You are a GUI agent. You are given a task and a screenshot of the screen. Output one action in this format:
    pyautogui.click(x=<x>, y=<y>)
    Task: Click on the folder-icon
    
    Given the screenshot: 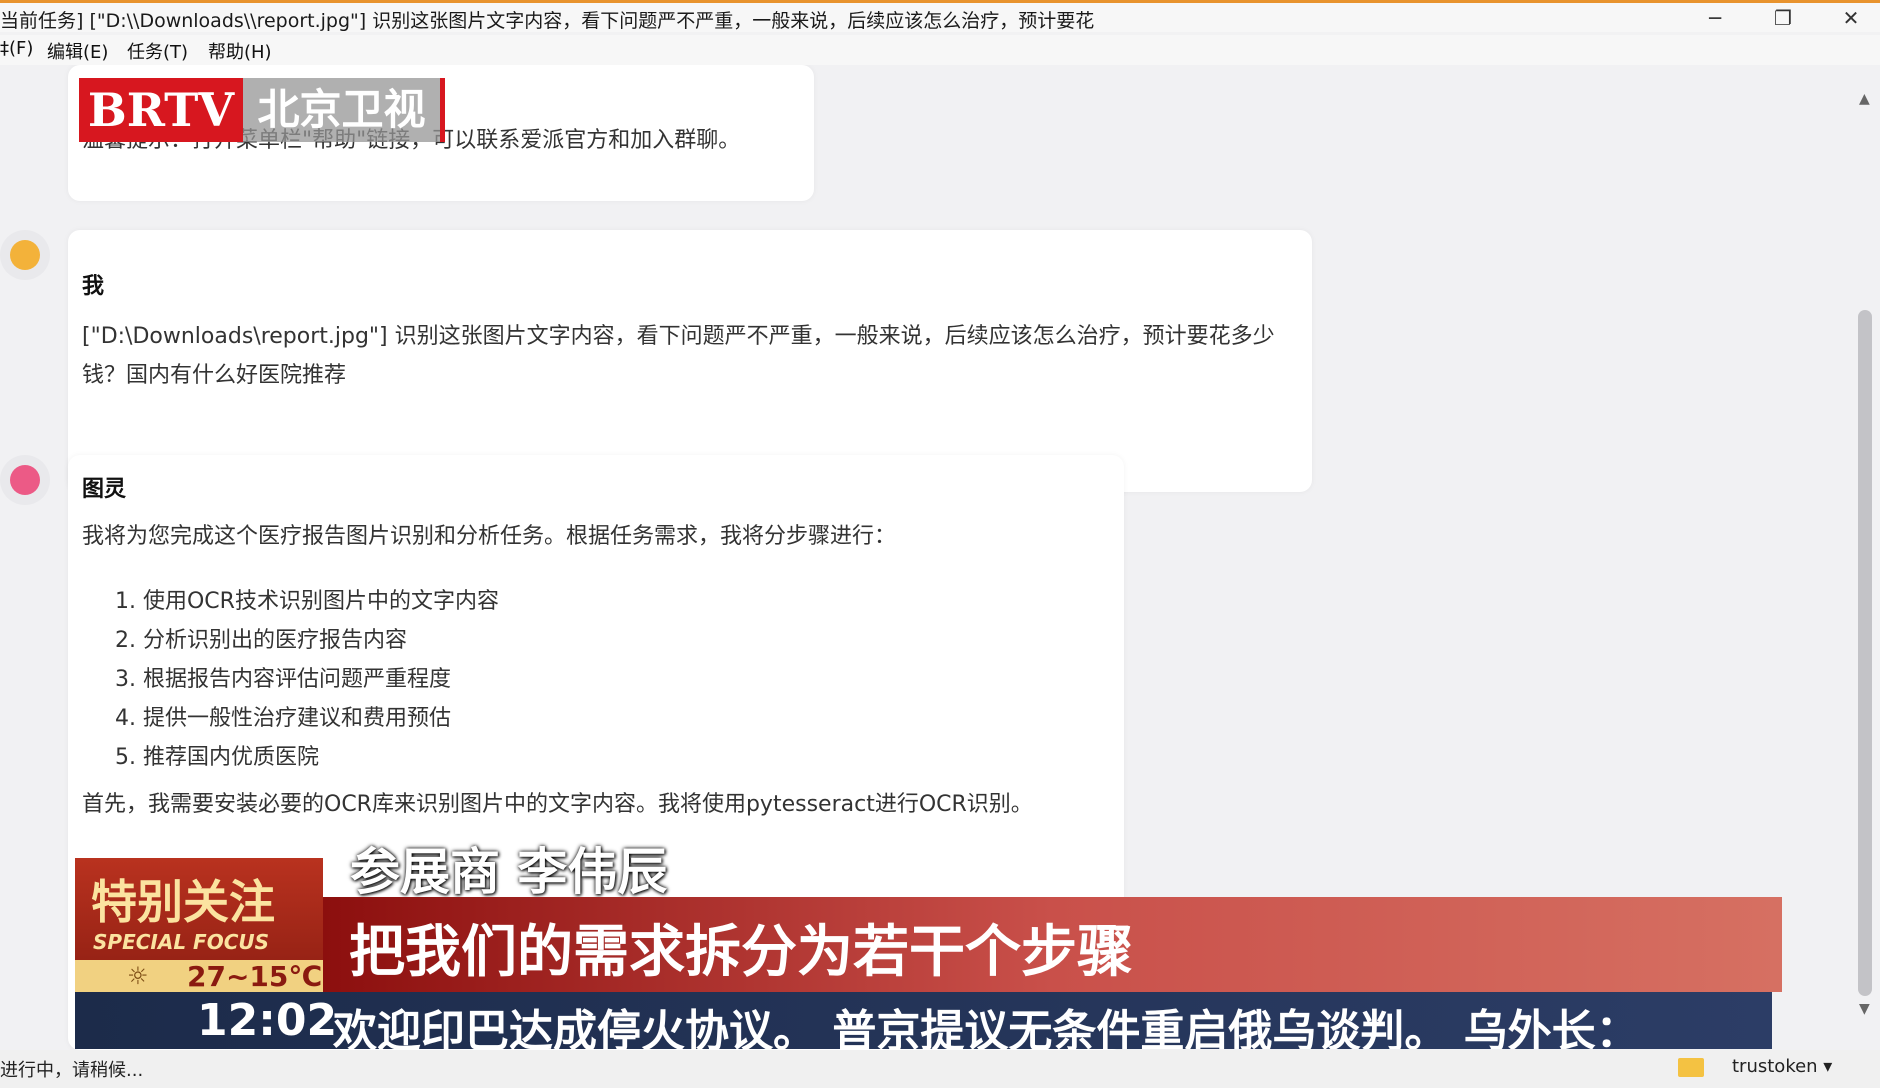 What is the action you would take?
    pyautogui.click(x=1691, y=1067)
    